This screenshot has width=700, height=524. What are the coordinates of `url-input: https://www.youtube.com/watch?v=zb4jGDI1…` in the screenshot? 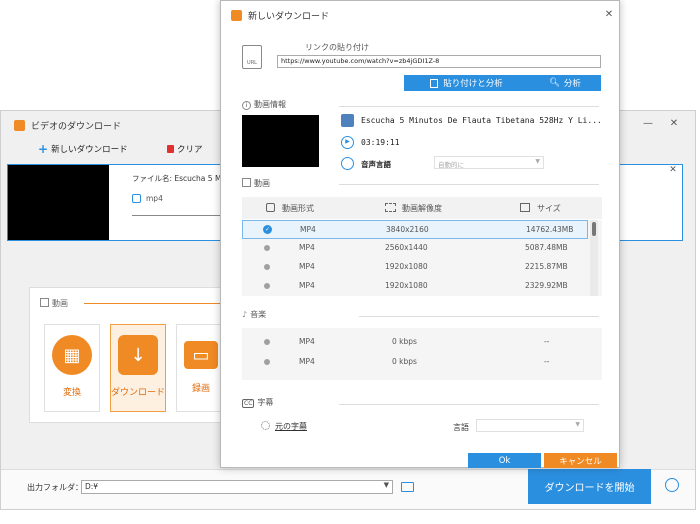 It's located at (439, 61).